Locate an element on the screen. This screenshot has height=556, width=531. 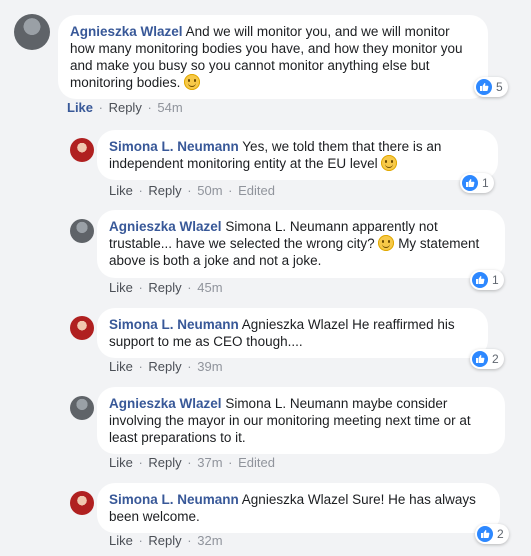
comment-actions: Like · Reply · 39m is located at coordinates (166, 366).